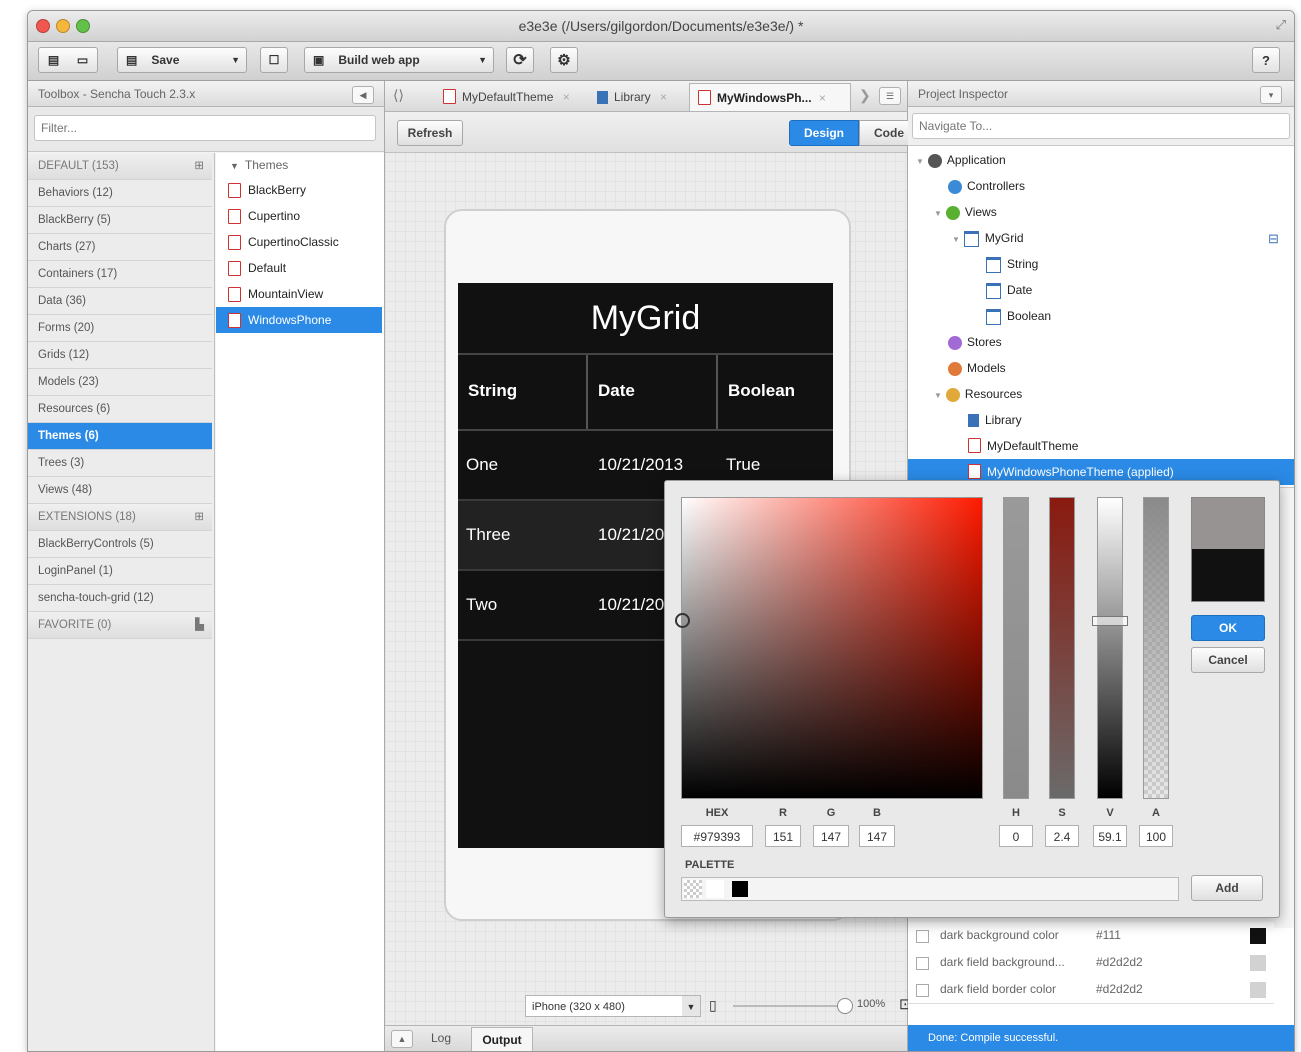 This screenshot has height=1052, width=1301. Describe the element at coordinates (740, 889) in the screenshot. I see `palette-swatch-black` at that location.